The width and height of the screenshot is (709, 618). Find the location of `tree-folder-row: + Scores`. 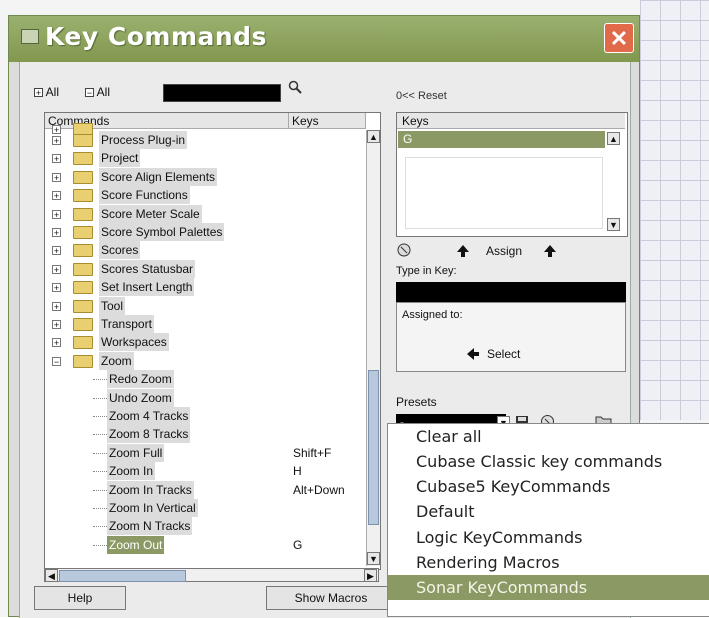

tree-folder-row: + Scores is located at coordinates (205, 250).